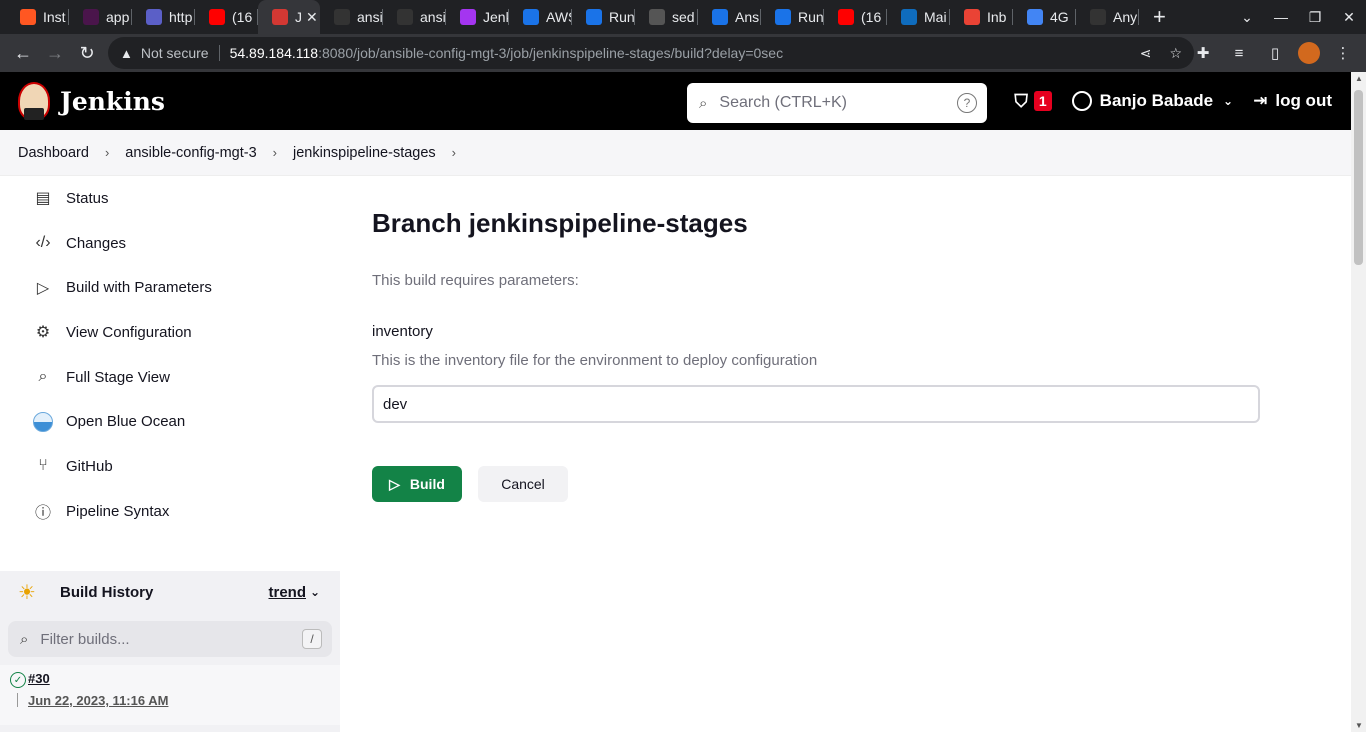  I want to click on filter-builds-input, so click(160, 639).